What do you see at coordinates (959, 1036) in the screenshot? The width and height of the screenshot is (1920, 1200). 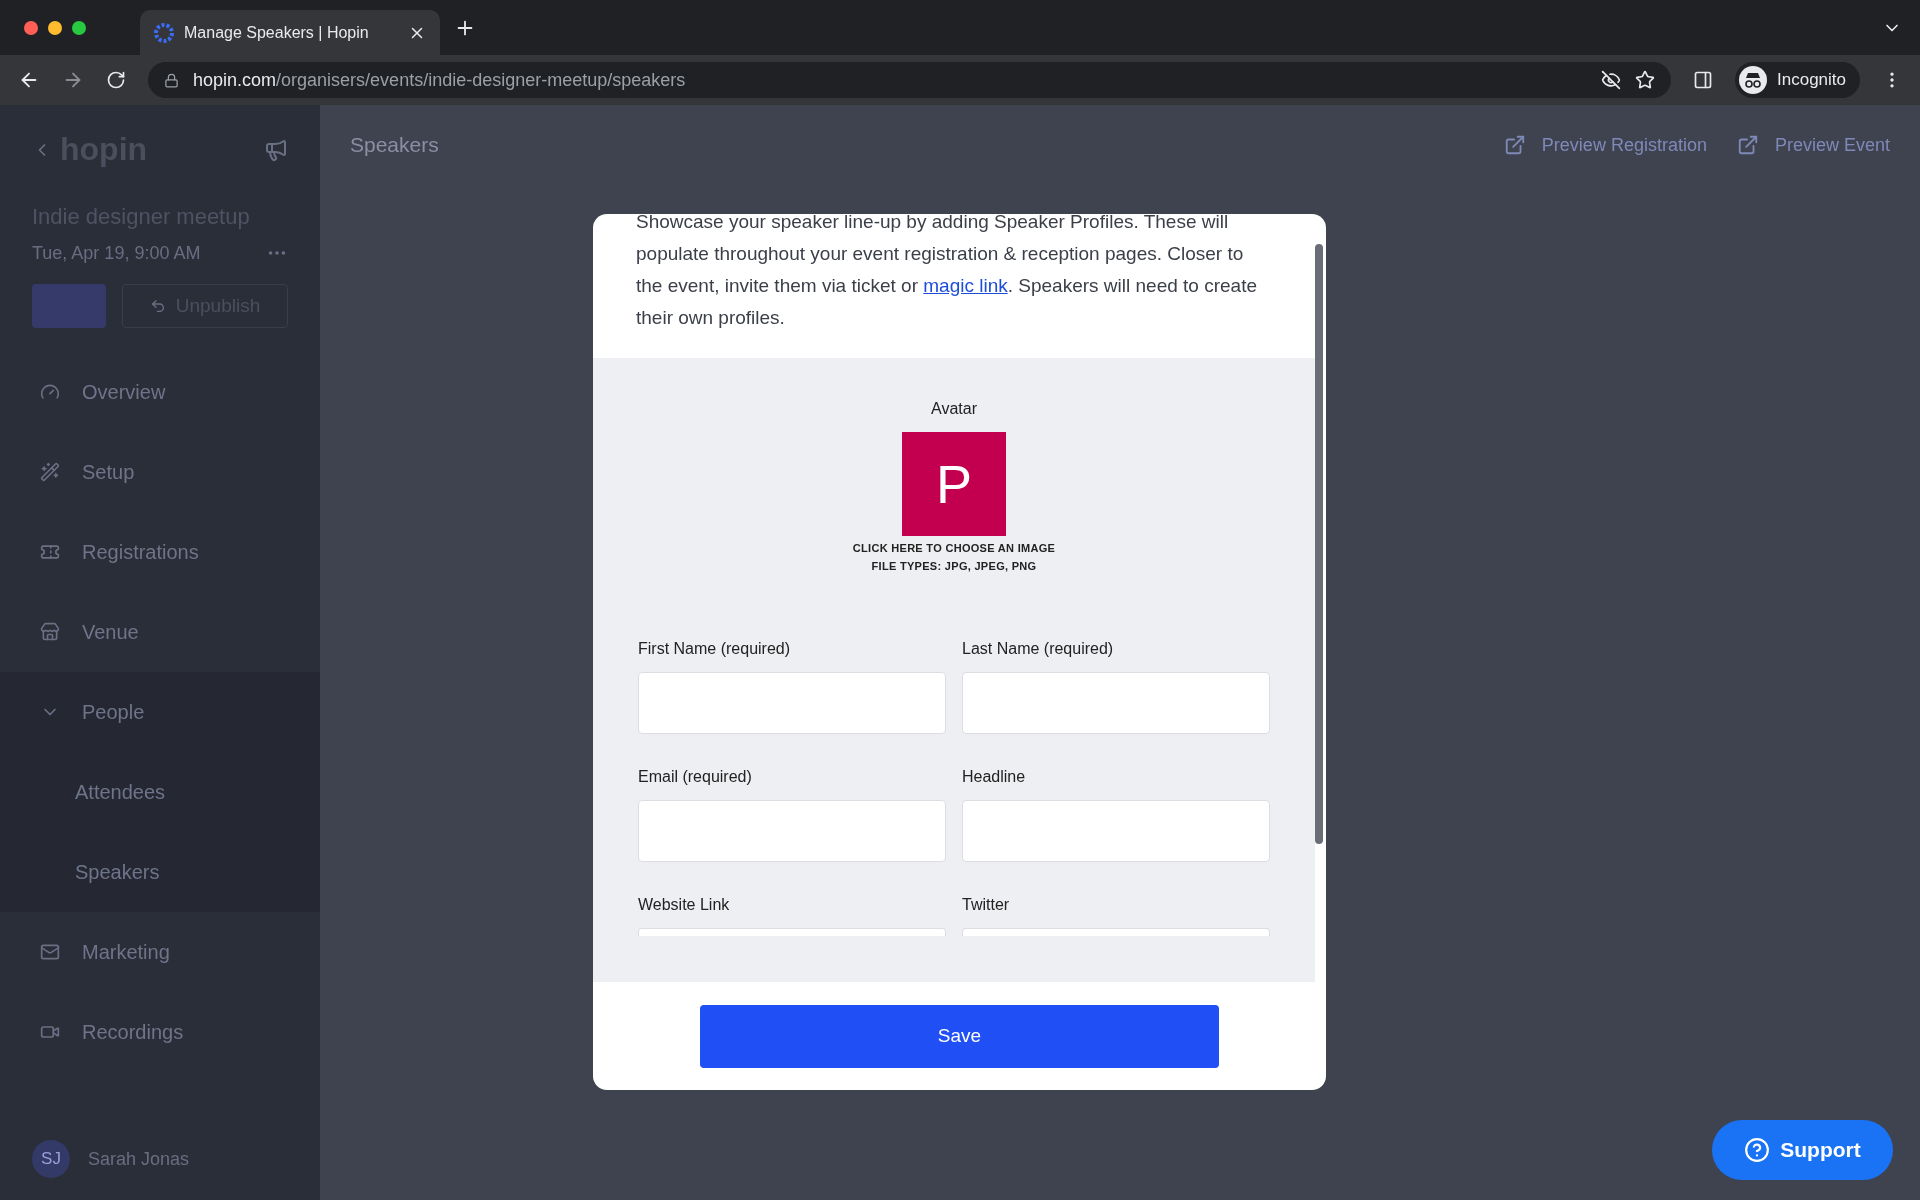 I see `save-button: Save` at bounding box center [959, 1036].